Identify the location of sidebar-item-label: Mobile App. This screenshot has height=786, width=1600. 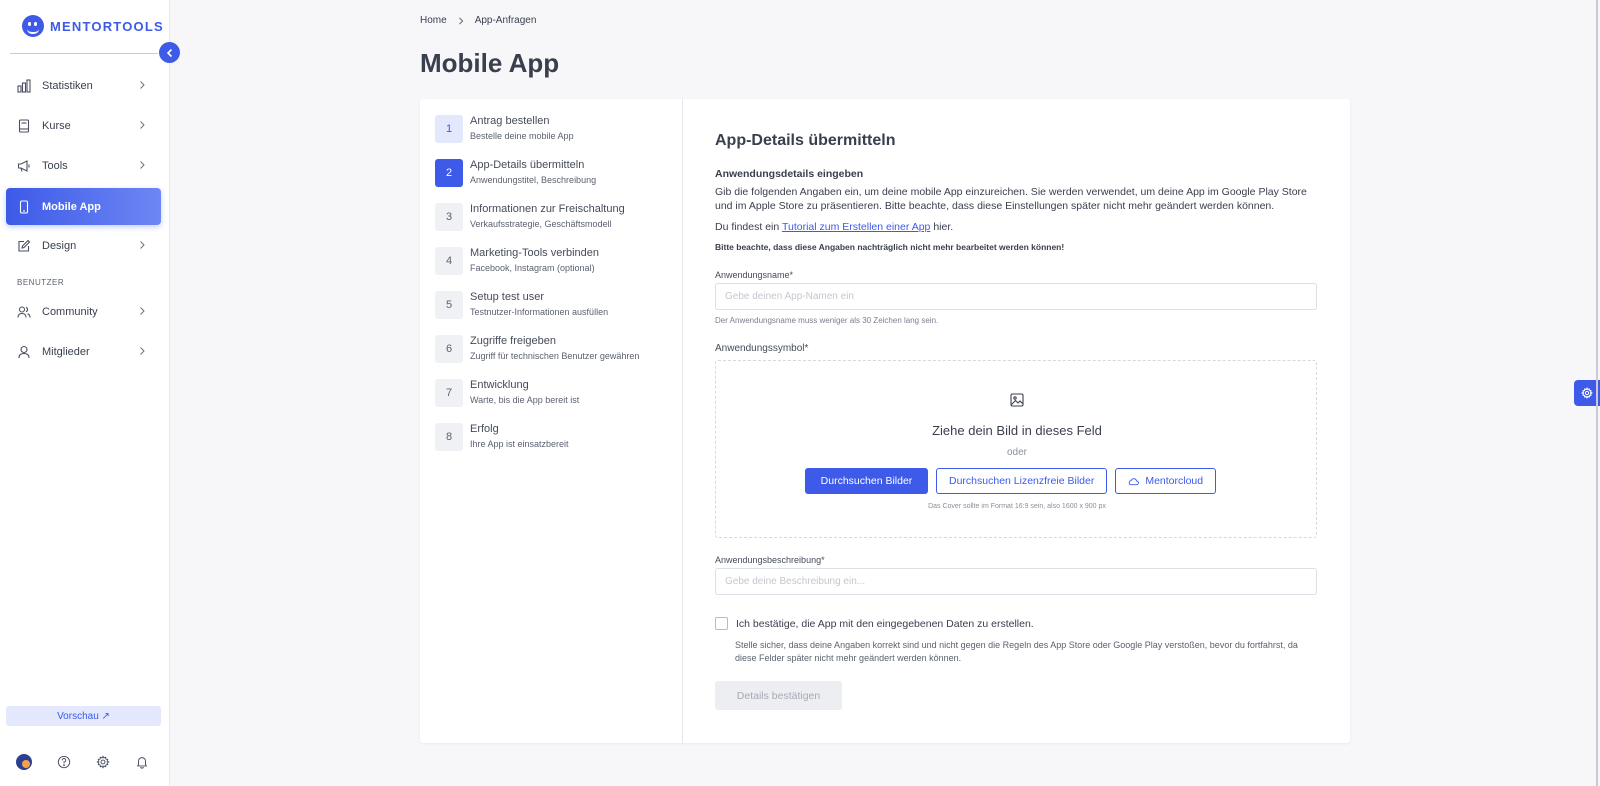
(71, 206).